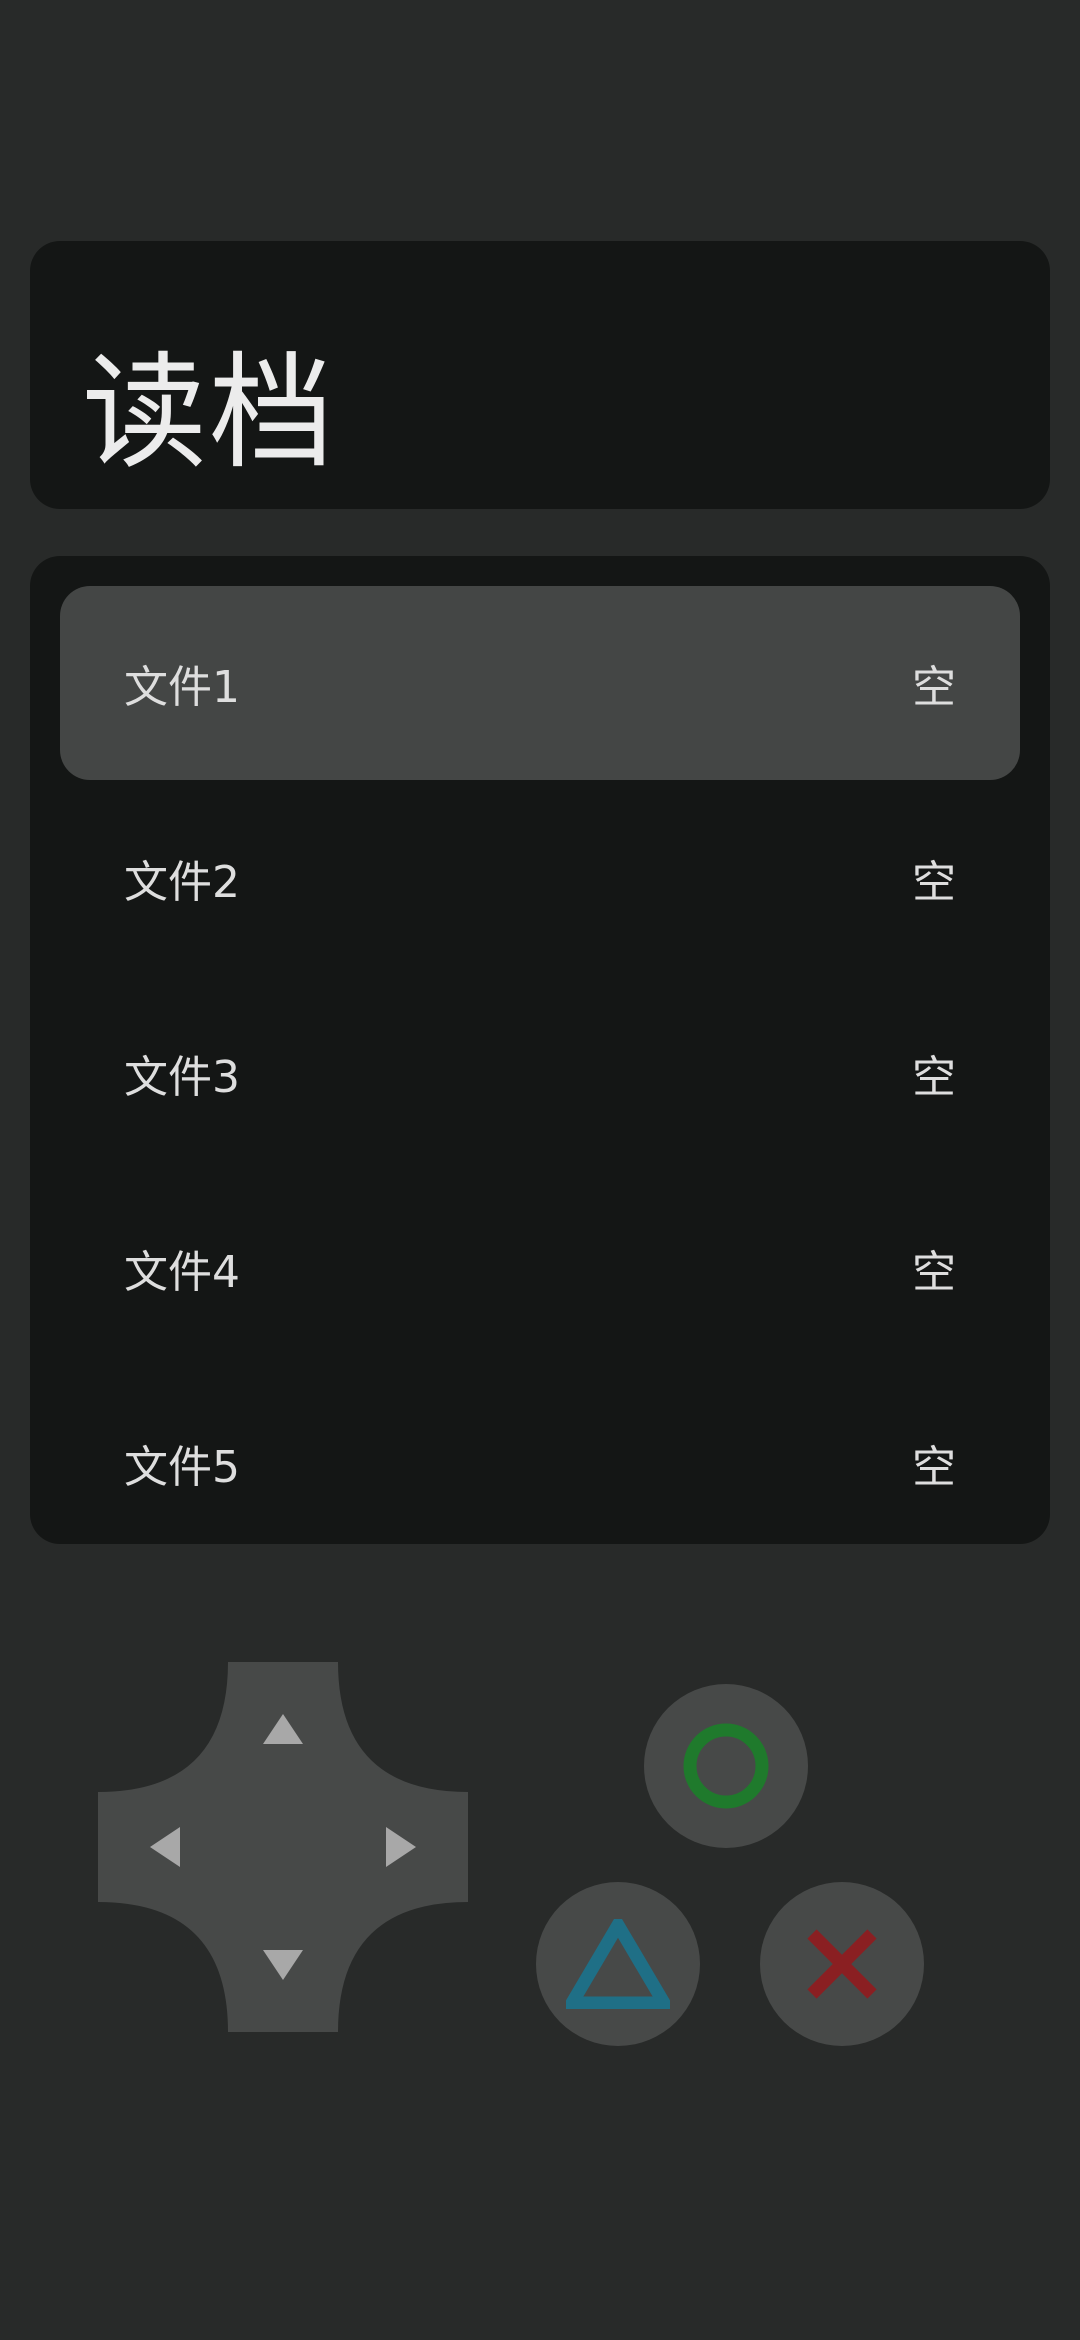 The height and width of the screenshot is (2340, 1080). What do you see at coordinates (283, 1729) in the screenshot?
I see `up-arrow-icon` at bounding box center [283, 1729].